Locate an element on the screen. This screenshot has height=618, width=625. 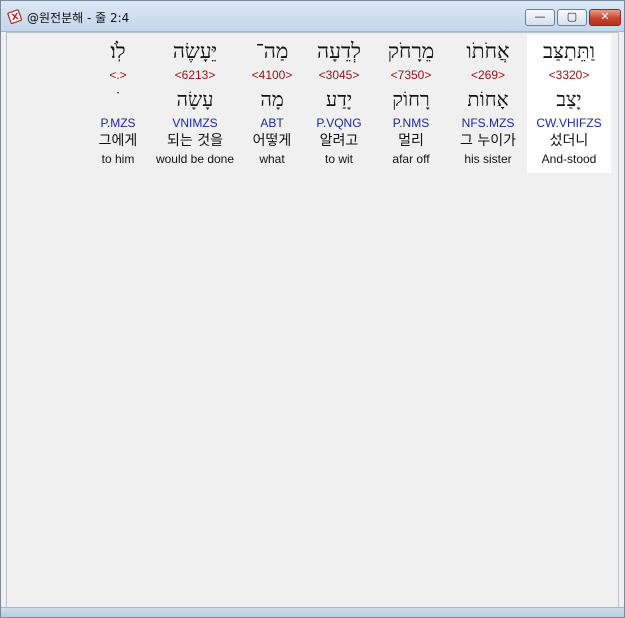
hebrew-lemma: יָצַב is located at coordinates (569, 99).